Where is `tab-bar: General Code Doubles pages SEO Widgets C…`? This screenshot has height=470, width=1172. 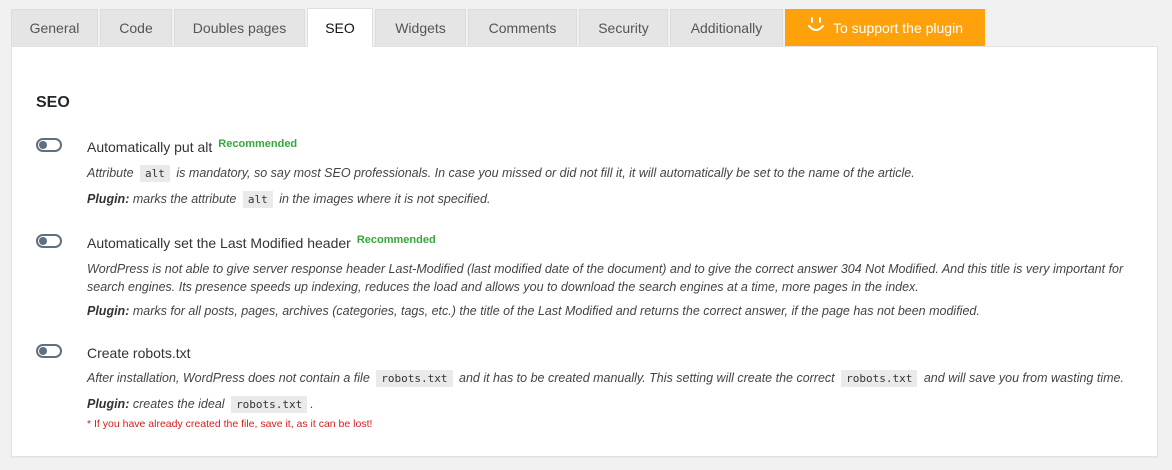 tab-bar: General Code Doubles pages SEO Widgets C… is located at coordinates (499, 27).